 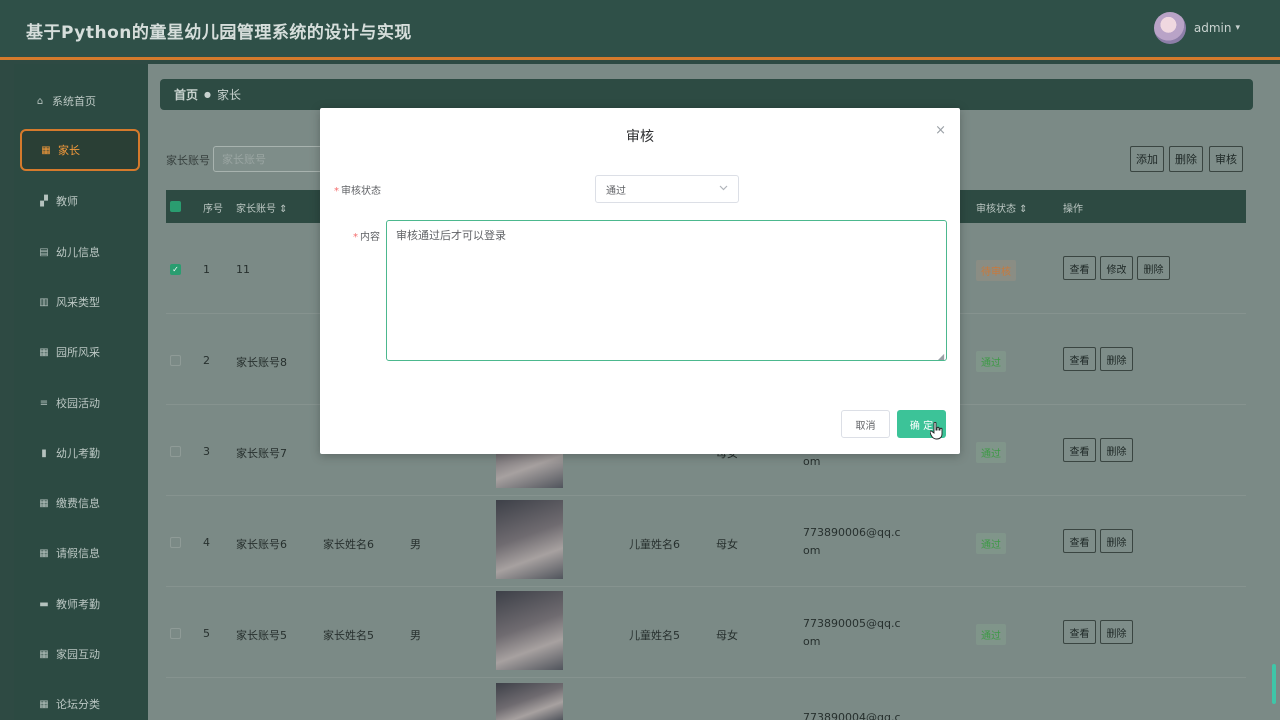 What do you see at coordinates (1213, 28) in the screenshot?
I see `user-name: admin` at bounding box center [1213, 28].